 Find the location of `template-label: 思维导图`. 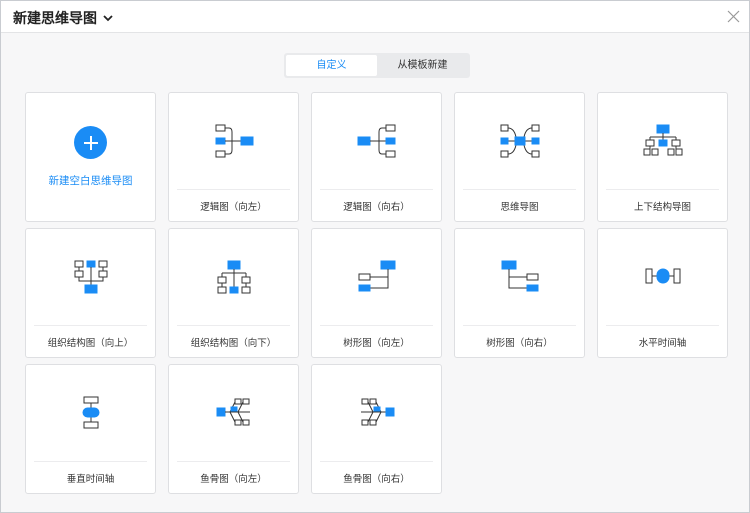

template-label: 思维导图 is located at coordinates (519, 207).